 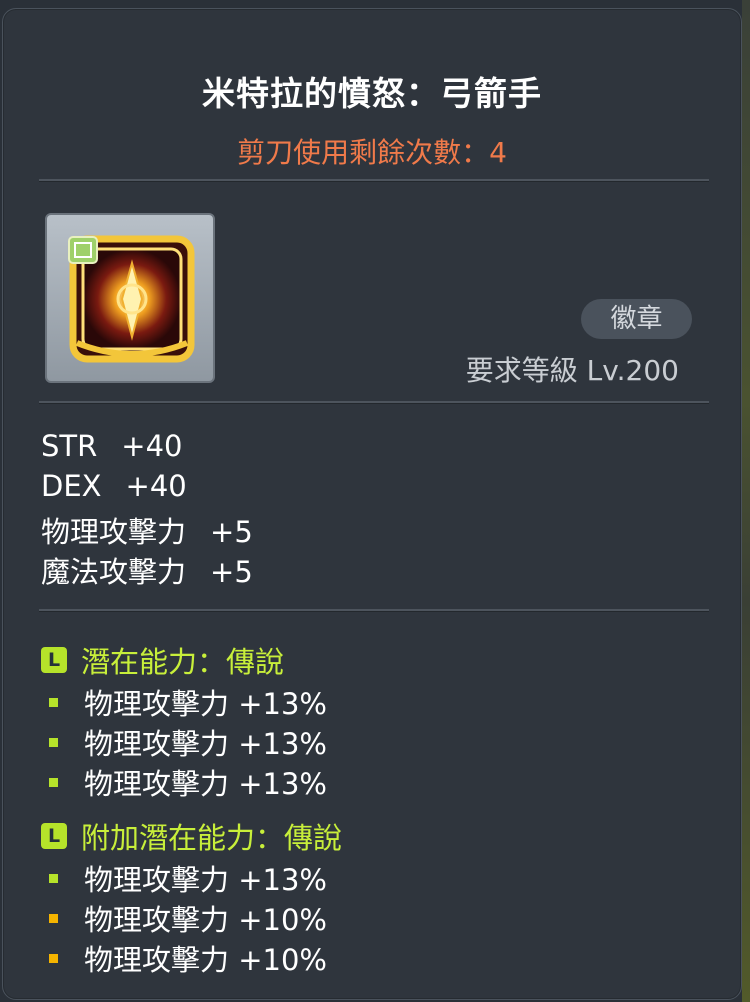 I want to click on item-icon-frame, so click(x=130, y=298).